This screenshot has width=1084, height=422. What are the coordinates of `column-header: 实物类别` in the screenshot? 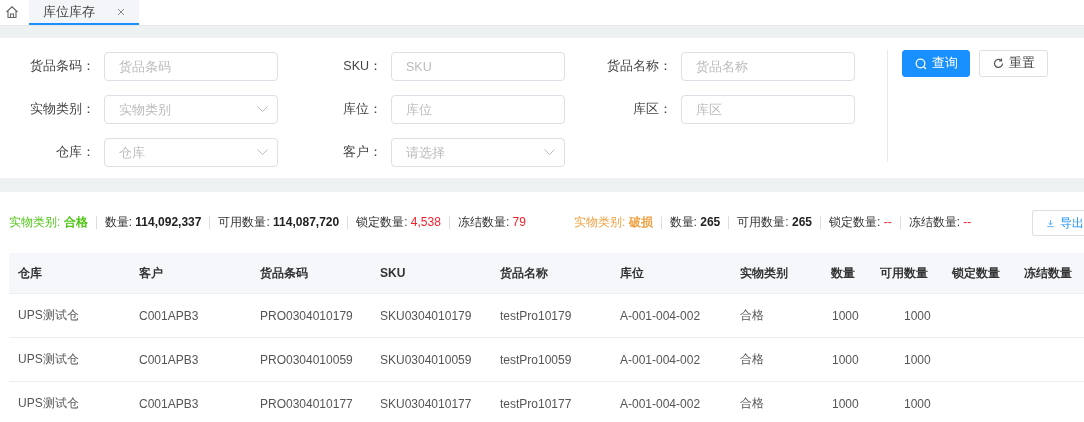 It's located at (764, 273).